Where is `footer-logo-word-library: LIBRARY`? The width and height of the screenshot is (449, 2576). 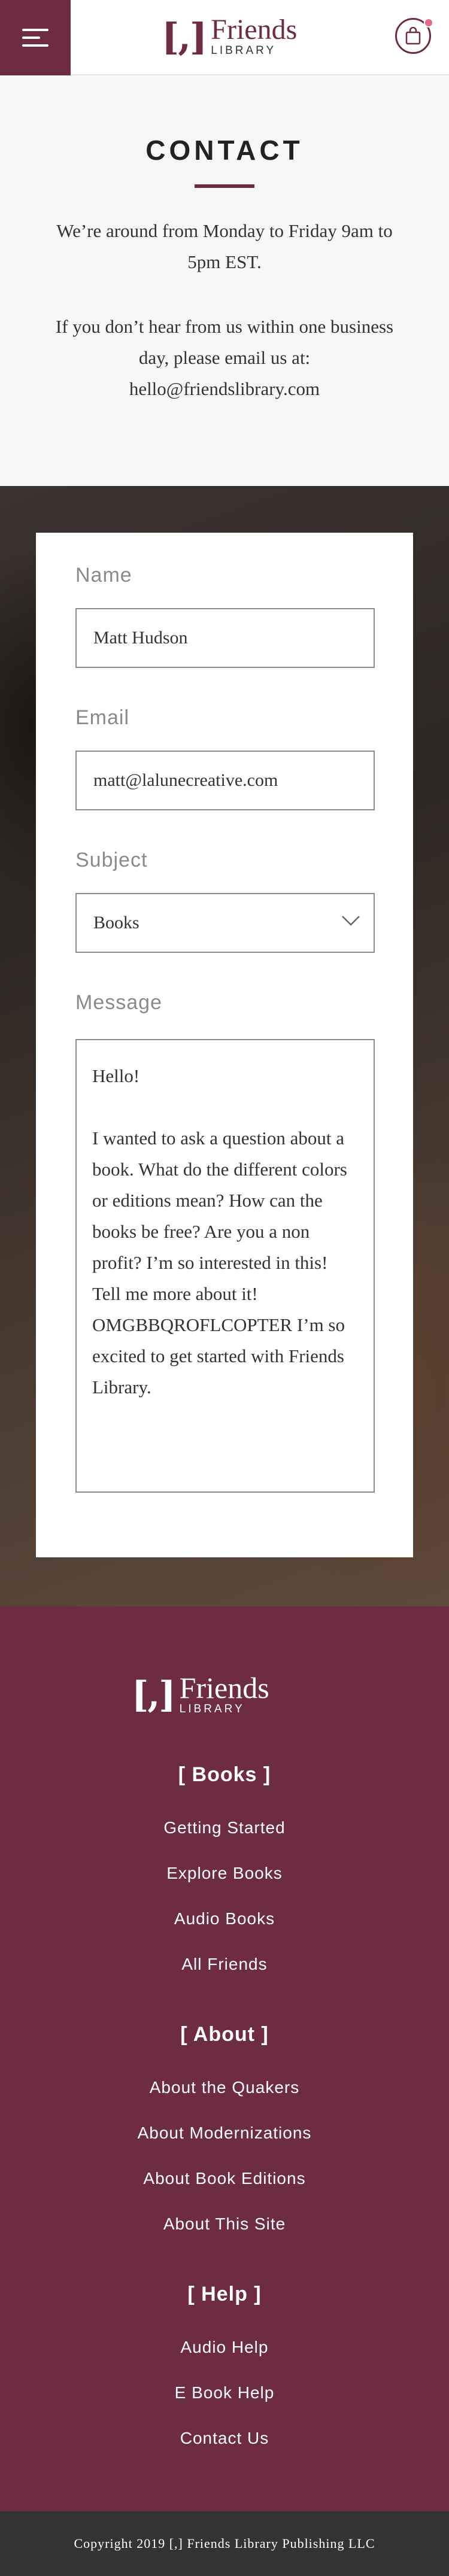
footer-logo-word-library: LIBRARY is located at coordinates (212, 1708).